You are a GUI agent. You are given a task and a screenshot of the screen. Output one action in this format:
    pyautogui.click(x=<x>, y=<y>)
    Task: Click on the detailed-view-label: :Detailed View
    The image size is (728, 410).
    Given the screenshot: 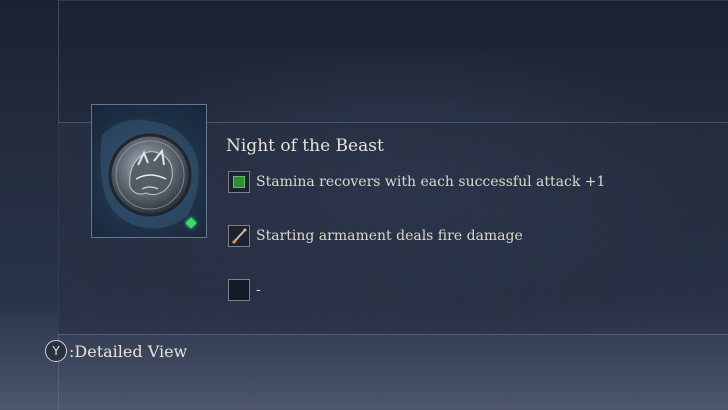 What is the action you would take?
    pyautogui.click(x=128, y=351)
    